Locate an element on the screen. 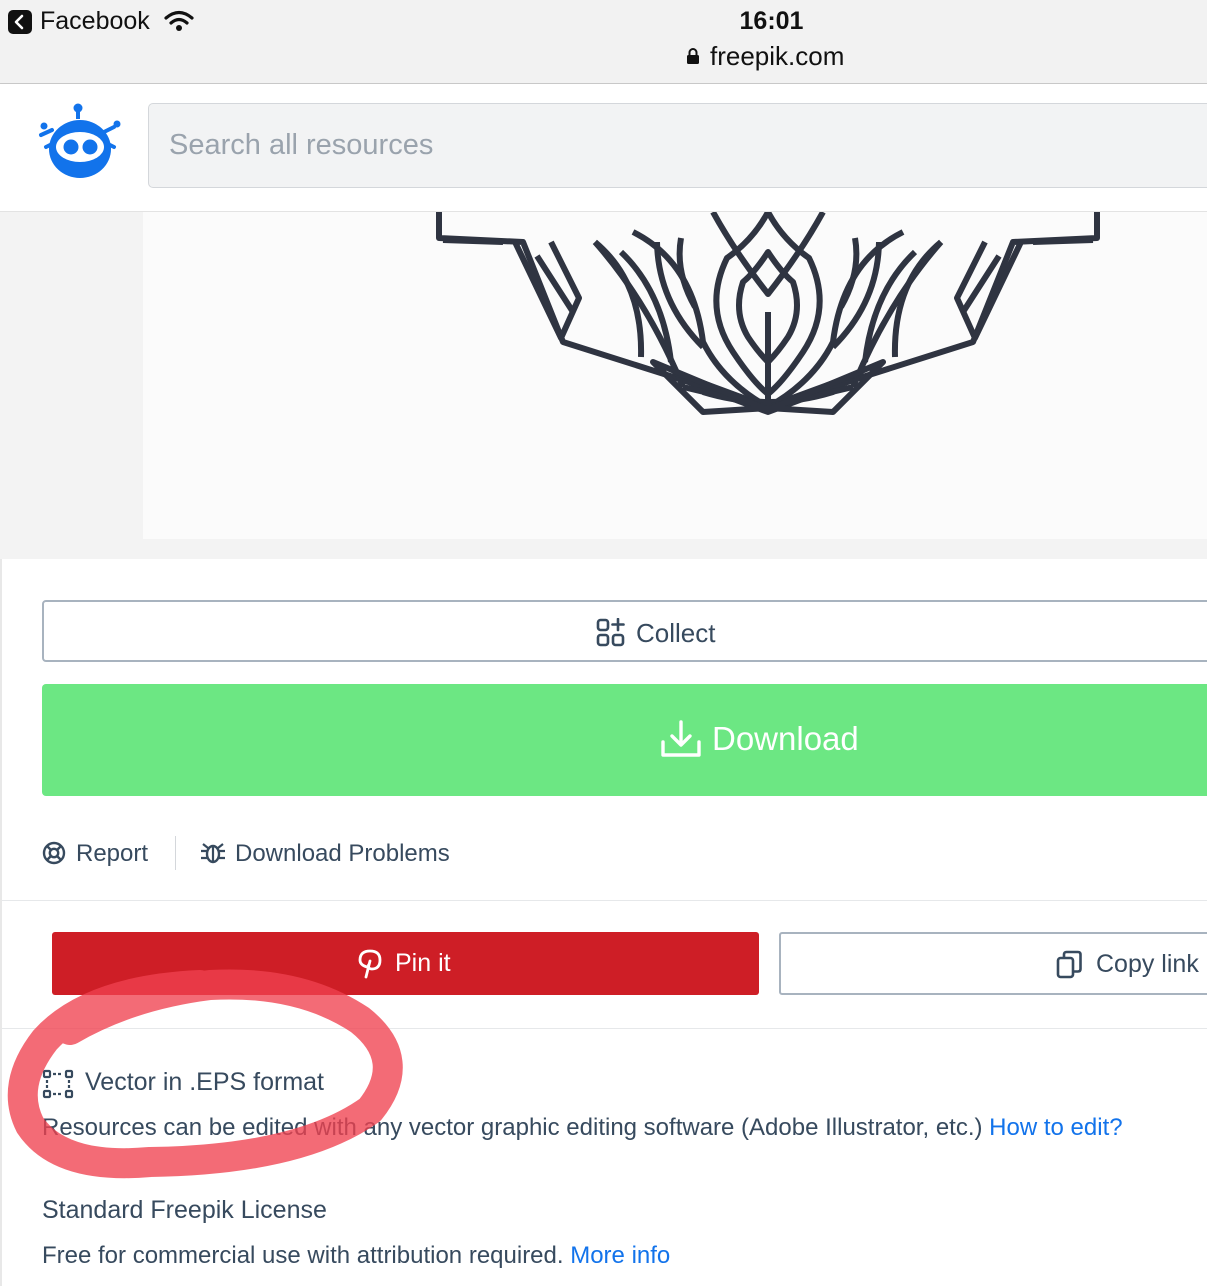 This screenshot has width=1207, height=1286. bug-icon is located at coordinates (213, 853).